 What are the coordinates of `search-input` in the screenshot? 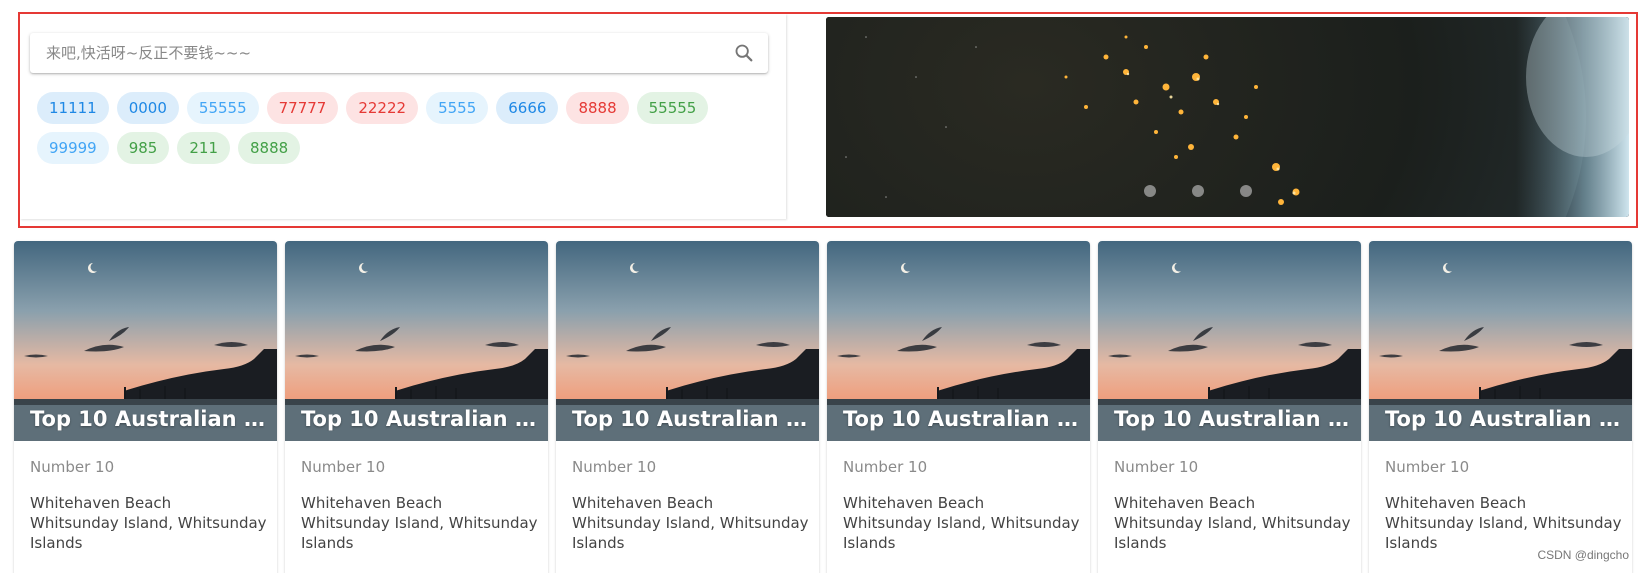 It's located at (375, 53).